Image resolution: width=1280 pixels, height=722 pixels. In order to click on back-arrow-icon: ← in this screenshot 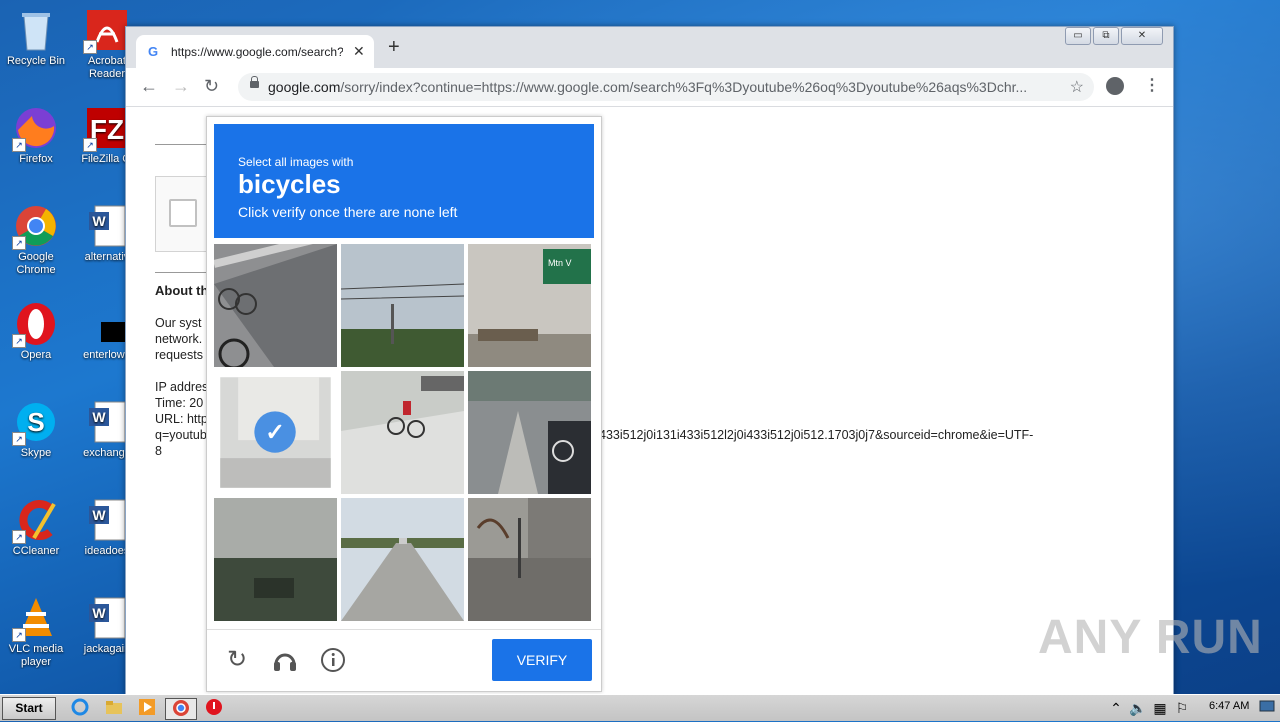, I will do `click(149, 86)`.